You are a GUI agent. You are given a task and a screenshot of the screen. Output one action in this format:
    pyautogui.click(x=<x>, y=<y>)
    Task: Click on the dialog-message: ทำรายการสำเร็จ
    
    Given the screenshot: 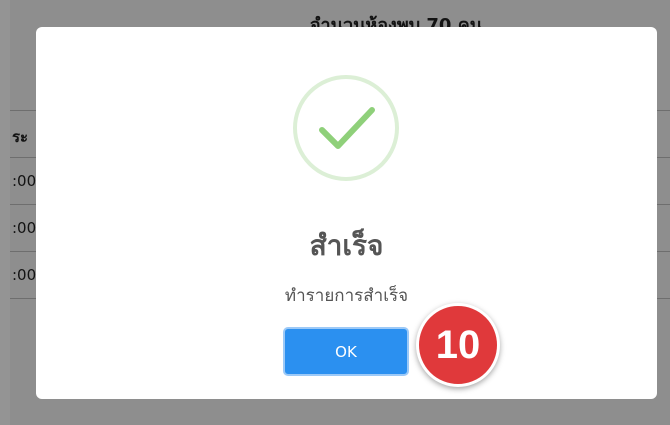 What is the action you would take?
    pyautogui.click(x=346, y=296)
    